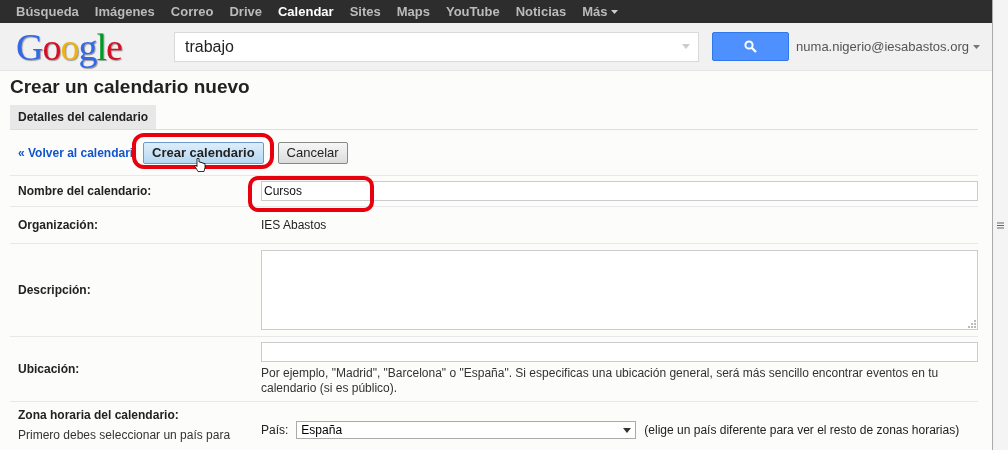  I want to click on field-label: Descripción:, so click(55, 290).